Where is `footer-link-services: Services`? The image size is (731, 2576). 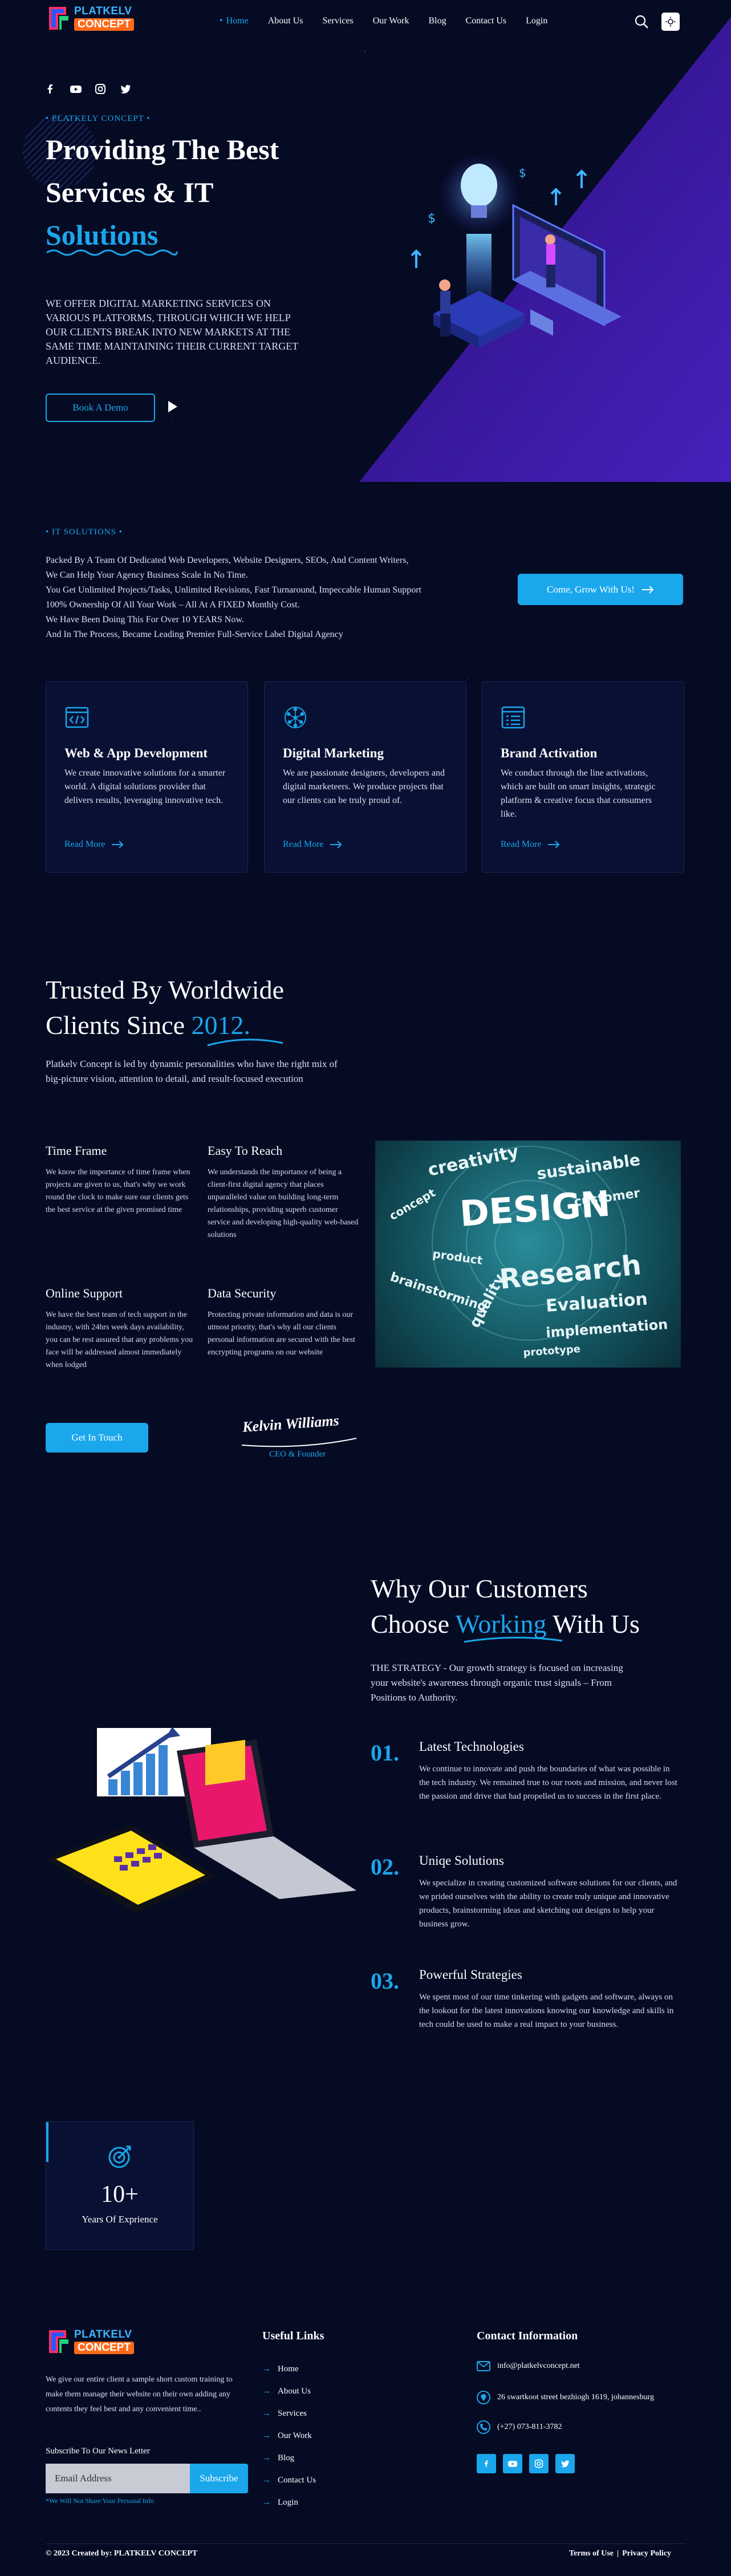
footer-link-services: Services is located at coordinates (289, 2414).